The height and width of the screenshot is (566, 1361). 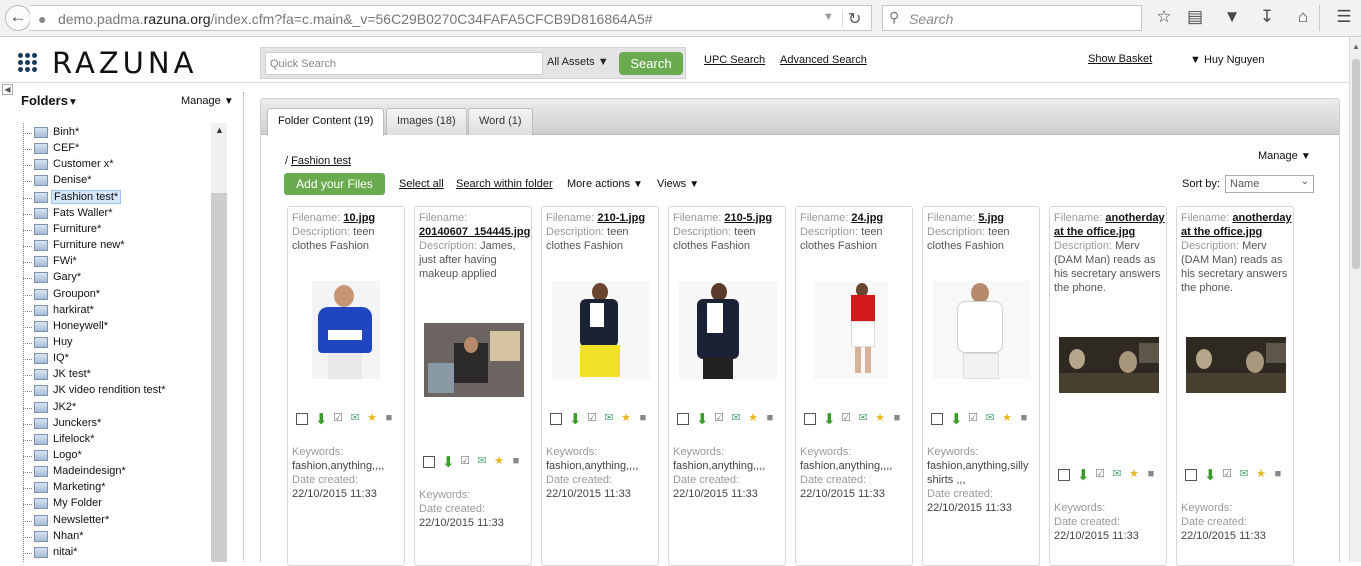 I want to click on browser-search-input: ⚲ Search, so click(x=1012, y=18).